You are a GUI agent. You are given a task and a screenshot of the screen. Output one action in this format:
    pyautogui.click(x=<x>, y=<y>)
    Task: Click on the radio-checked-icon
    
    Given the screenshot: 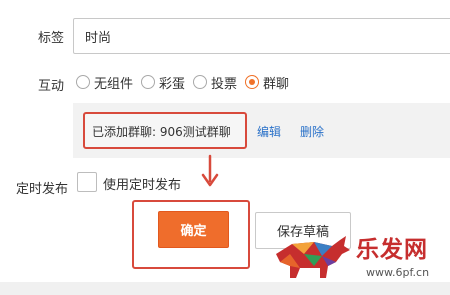 What is the action you would take?
    pyautogui.click(x=252, y=82)
    